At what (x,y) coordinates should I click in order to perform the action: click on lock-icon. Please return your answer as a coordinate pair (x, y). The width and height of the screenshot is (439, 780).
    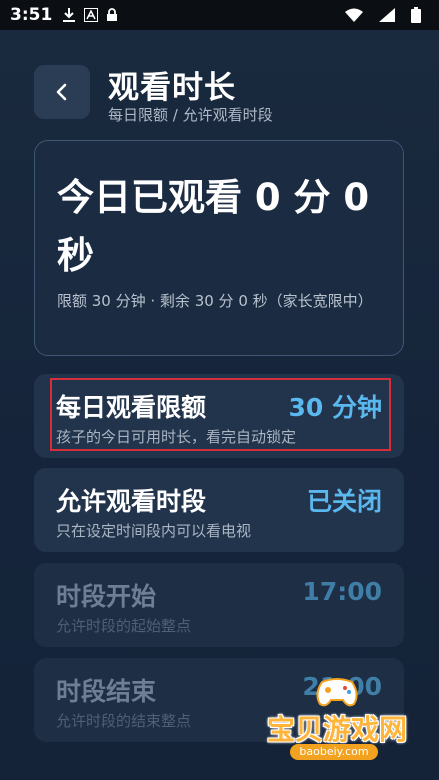
    Looking at the image, I should click on (112, 15).